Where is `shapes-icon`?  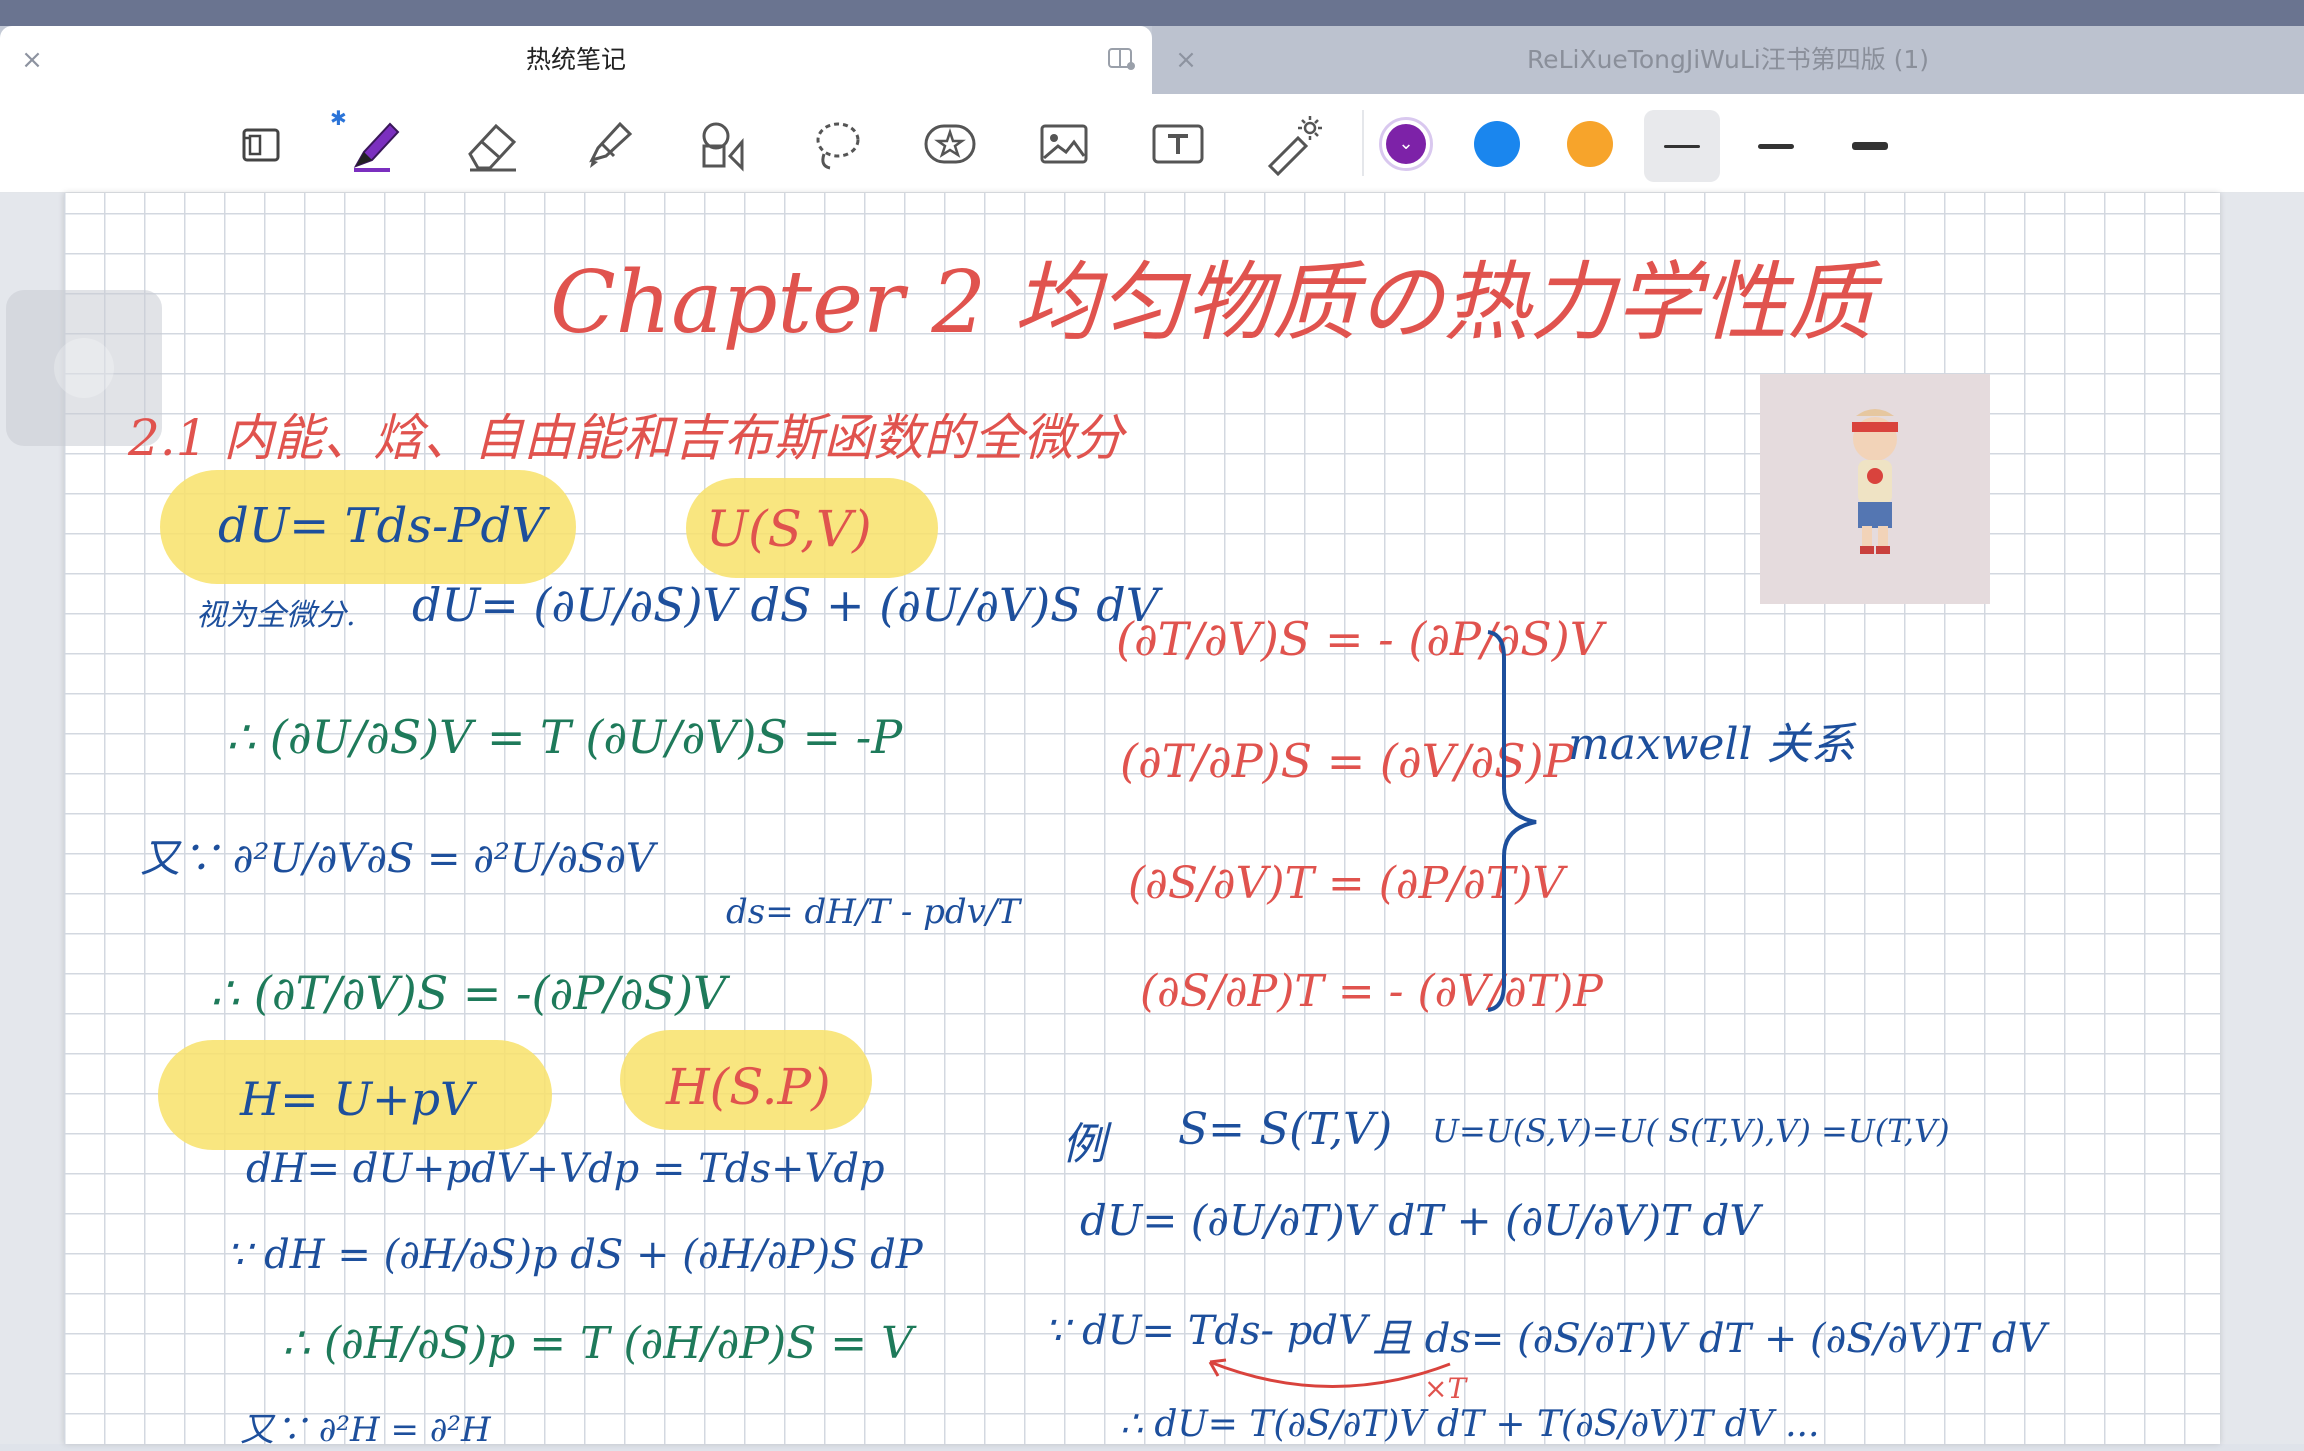
shapes-icon is located at coordinates (722, 144).